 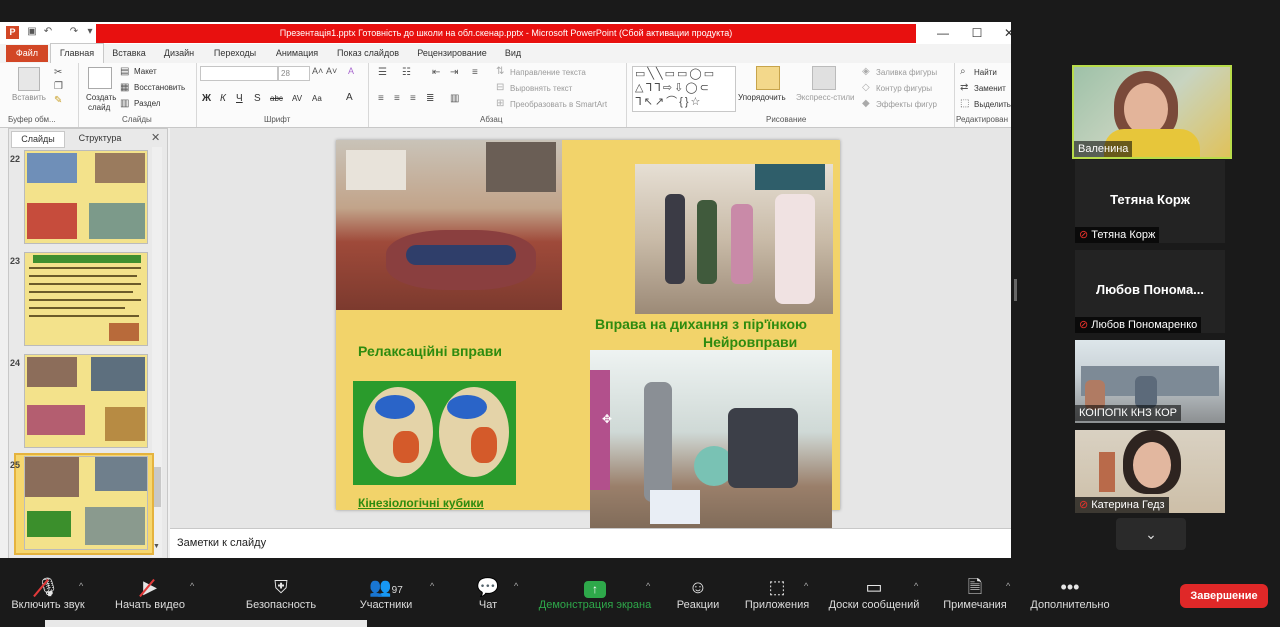 I want to click on shapes-gallery: ▭╲╲▭▭◯▭ △ᒣᒣ⇨⇩◯⊂ ᒣ↖↗⌒{}☆, so click(x=684, y=89).